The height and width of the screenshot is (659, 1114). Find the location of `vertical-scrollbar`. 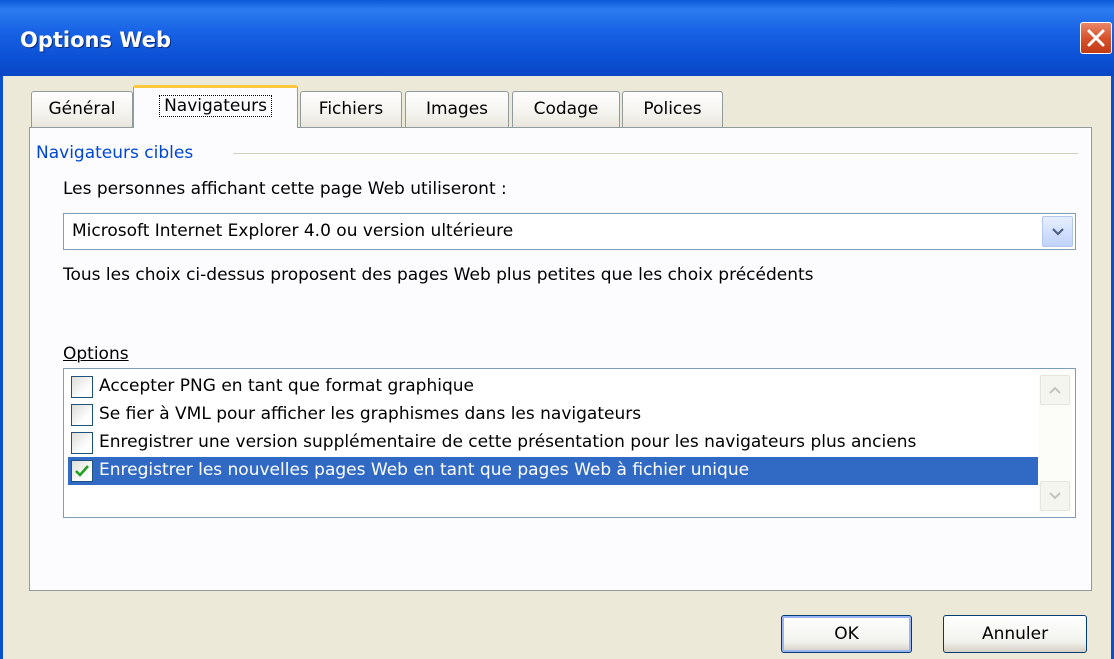

vertical-scrollbar is located at coordinates (1055, 443).